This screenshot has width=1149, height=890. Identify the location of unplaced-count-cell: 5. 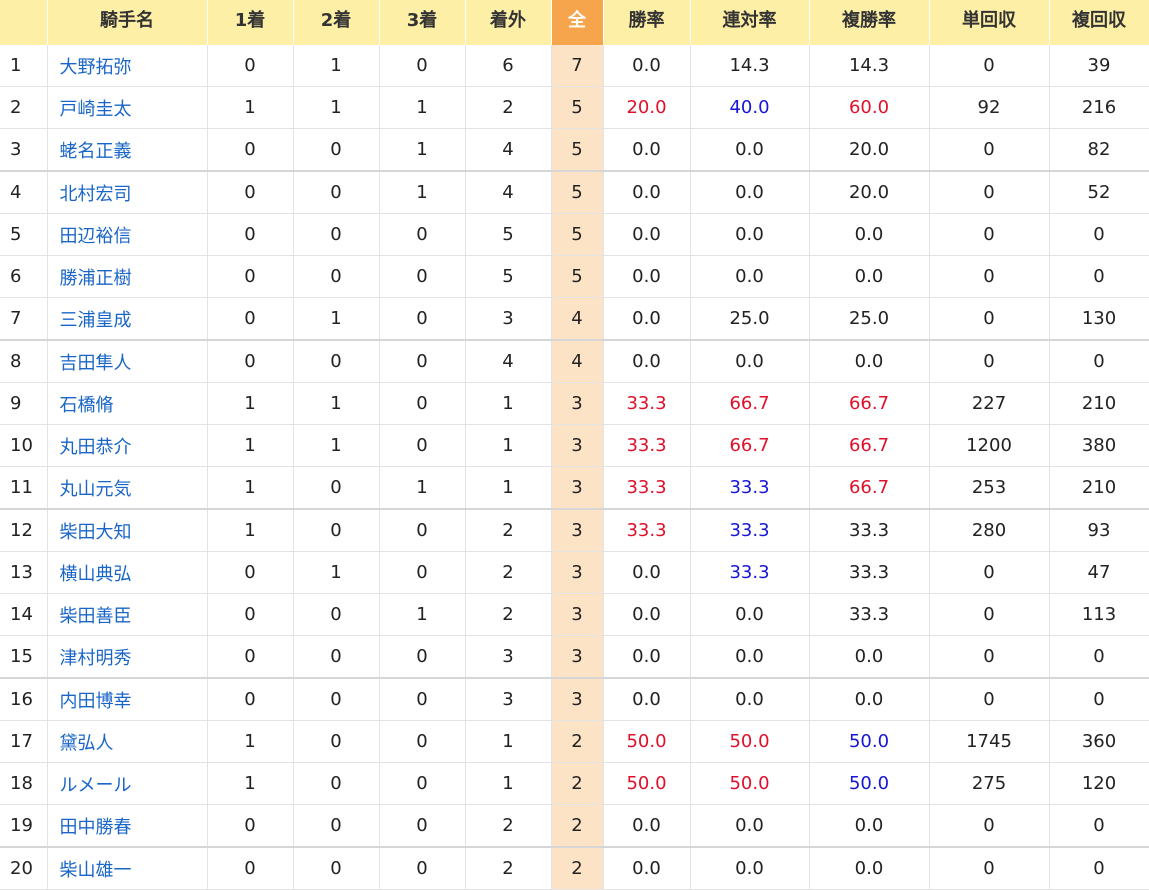
(508, 234).